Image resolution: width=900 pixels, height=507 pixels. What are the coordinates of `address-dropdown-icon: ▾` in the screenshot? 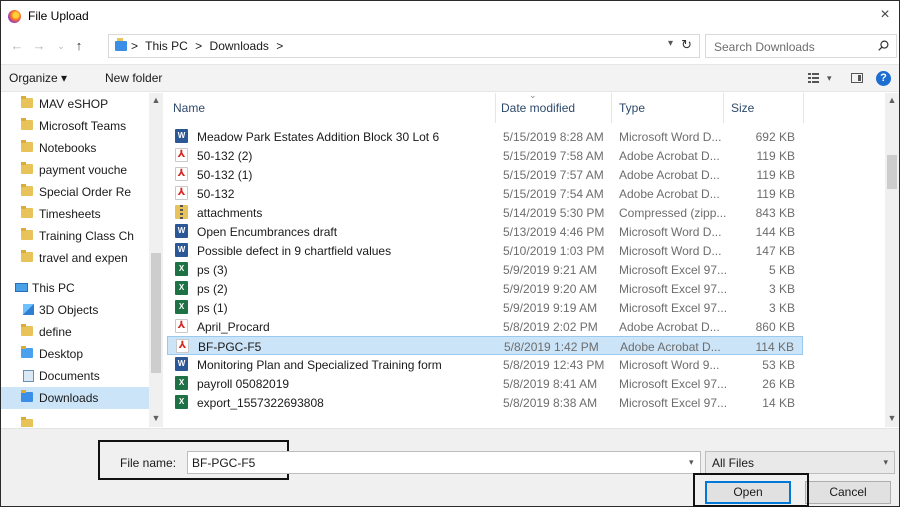 It's located at (670, 43).